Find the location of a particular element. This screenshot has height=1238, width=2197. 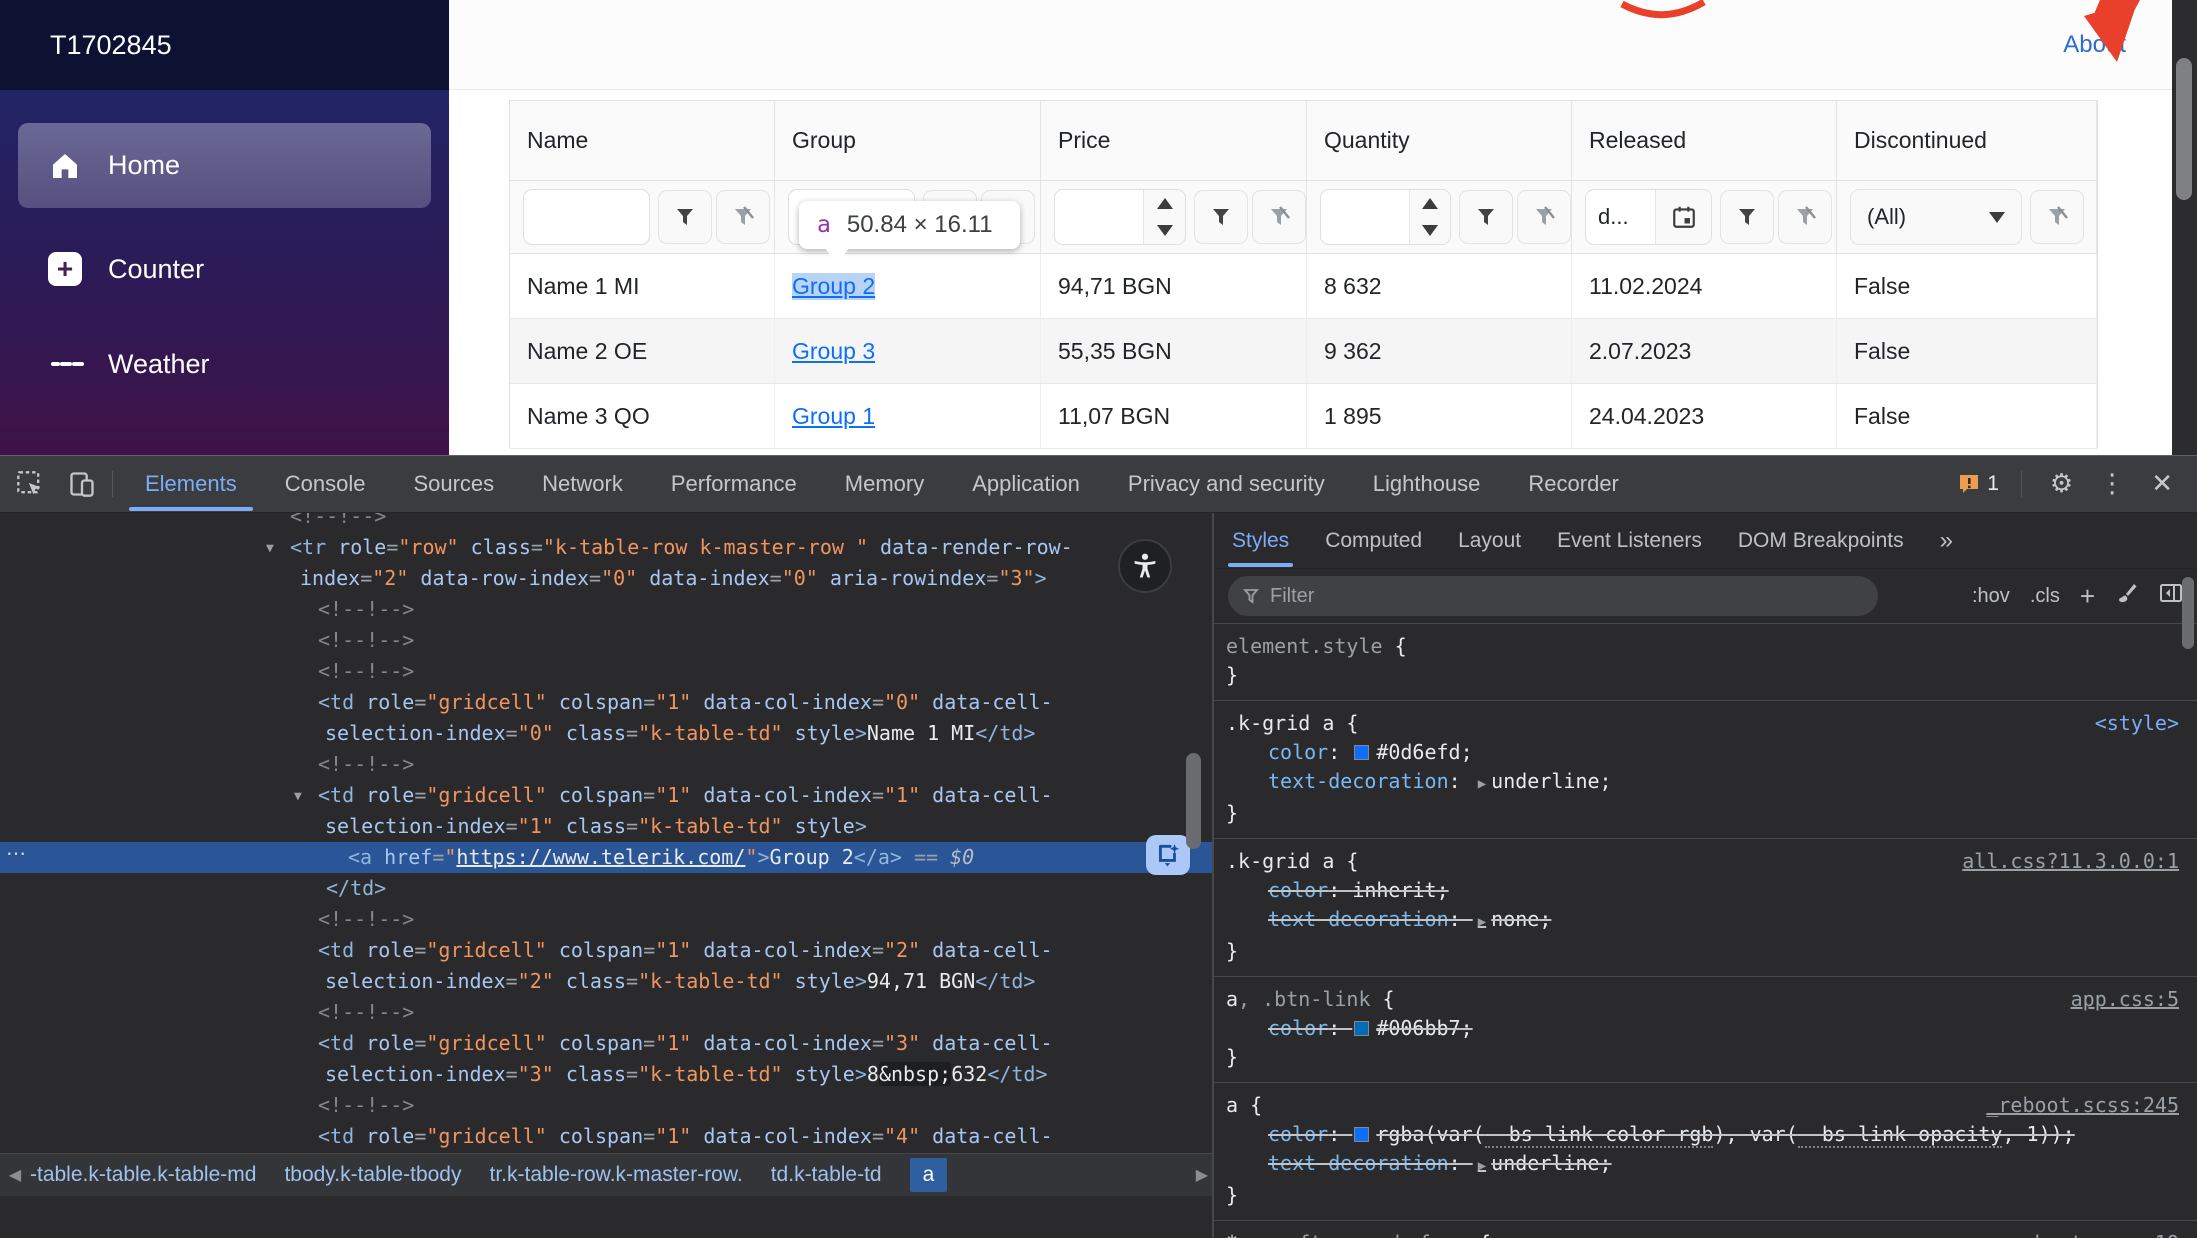

new-style-rule-button: + is located at coordinates (2087, 596).